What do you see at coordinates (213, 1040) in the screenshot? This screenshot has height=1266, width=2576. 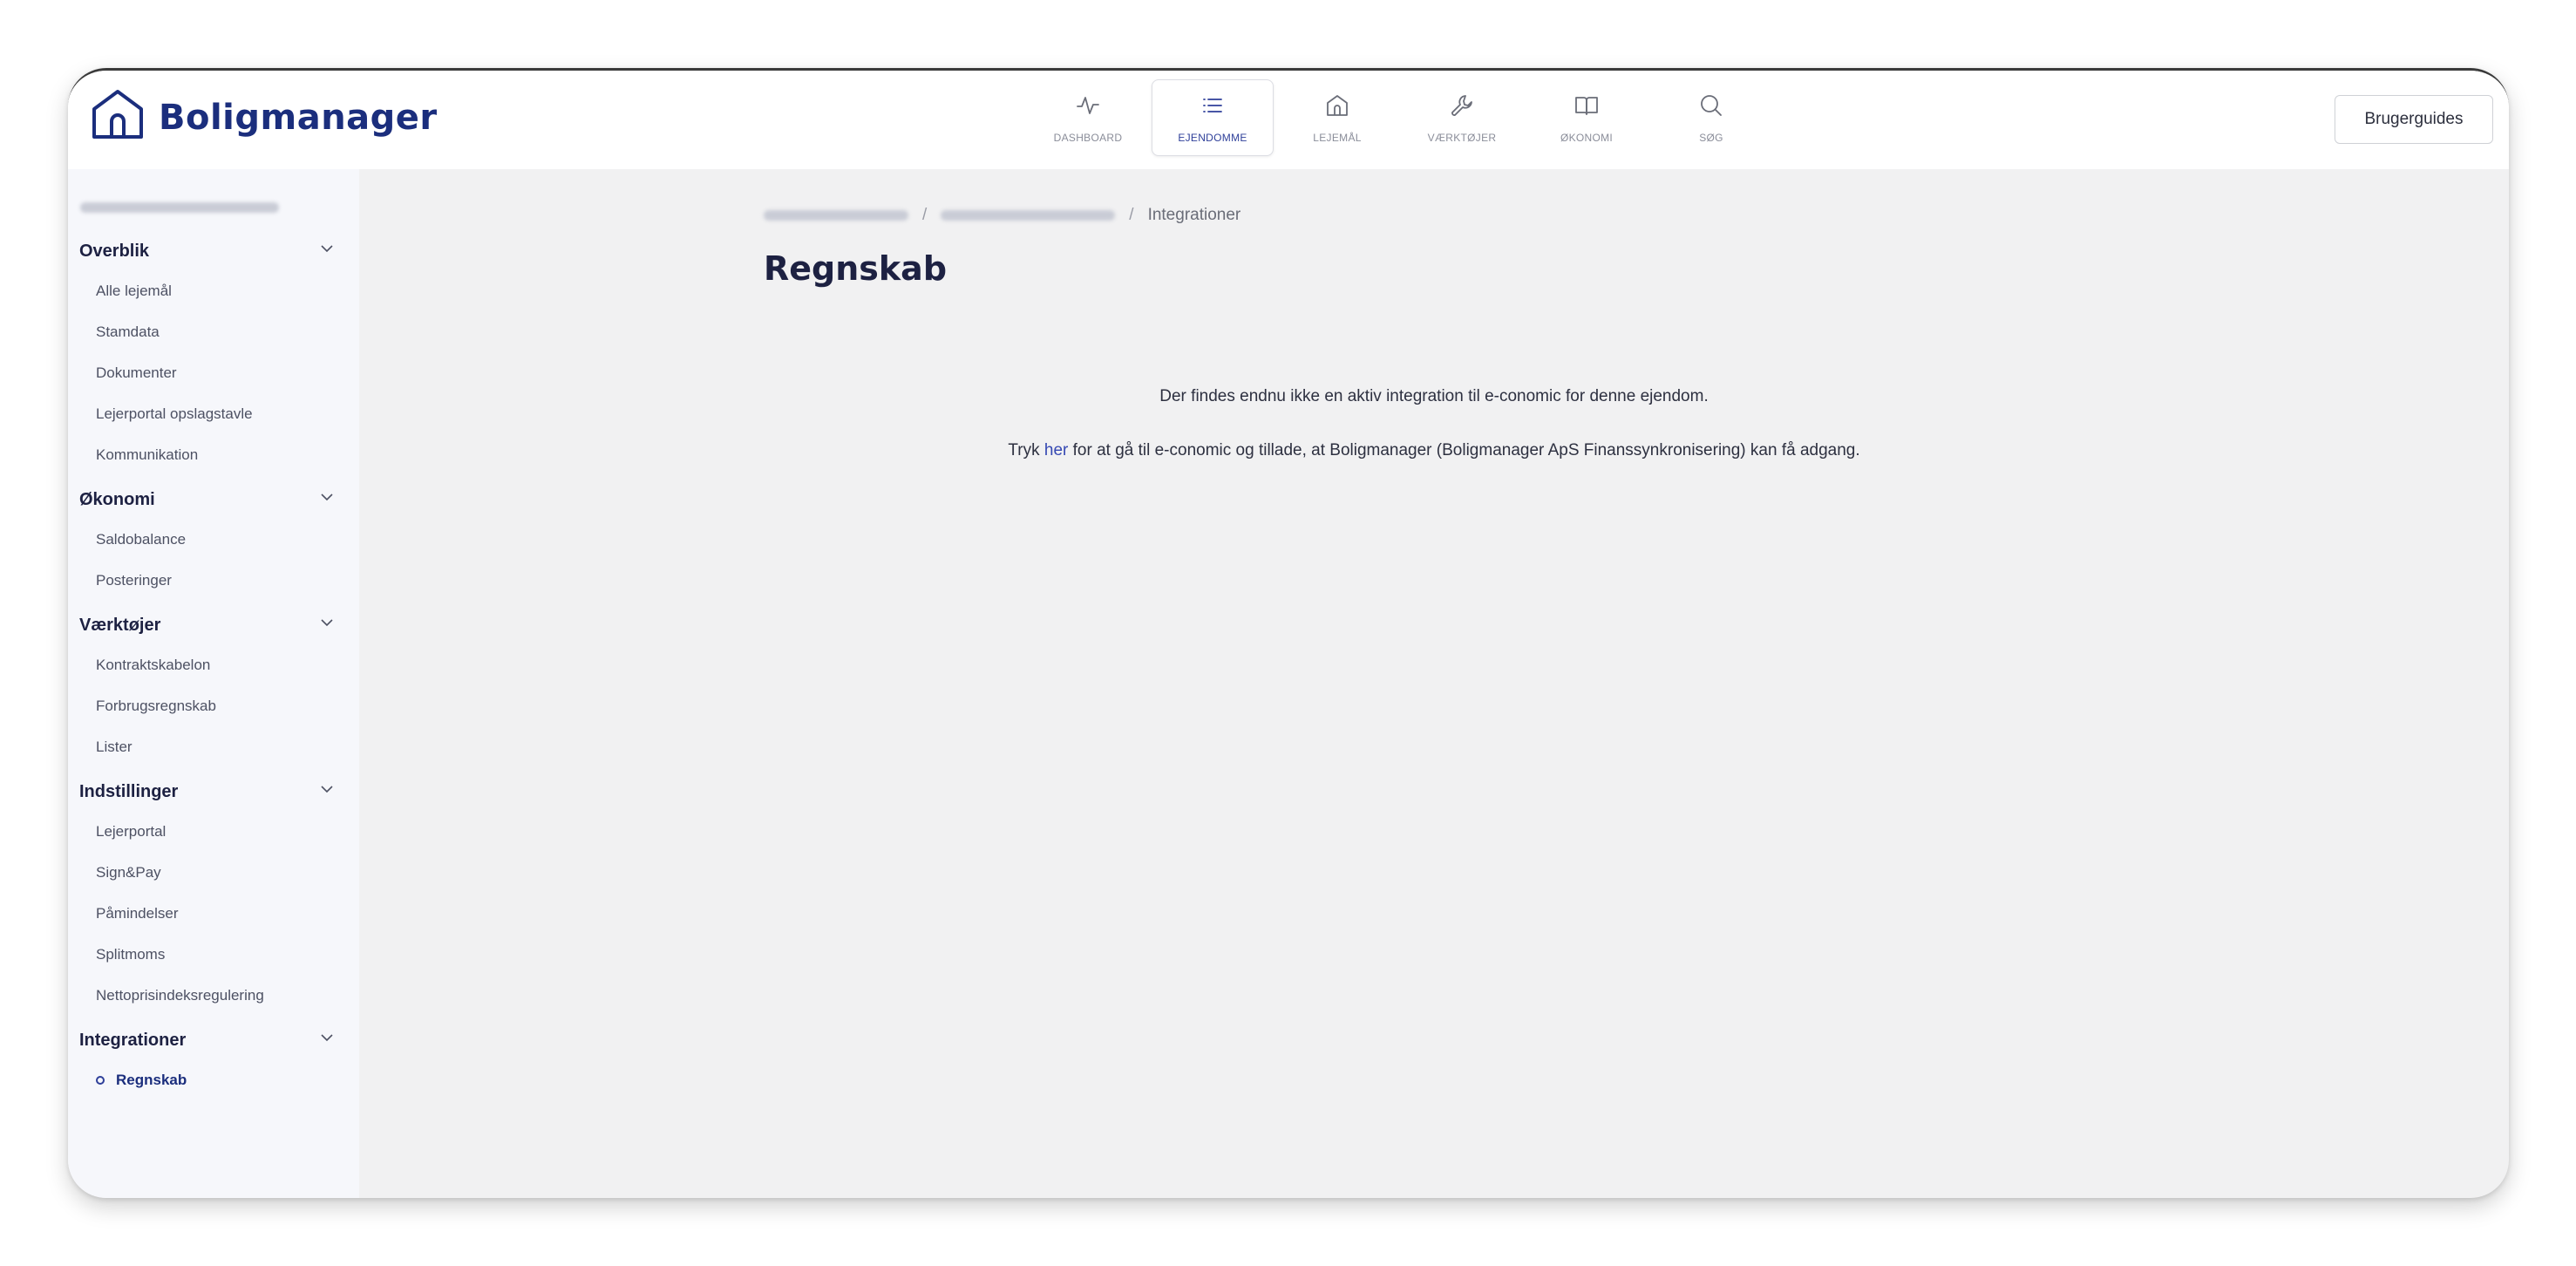 I see `sidebar-section-header: Integrationer` at bounding box center [213, 1040].